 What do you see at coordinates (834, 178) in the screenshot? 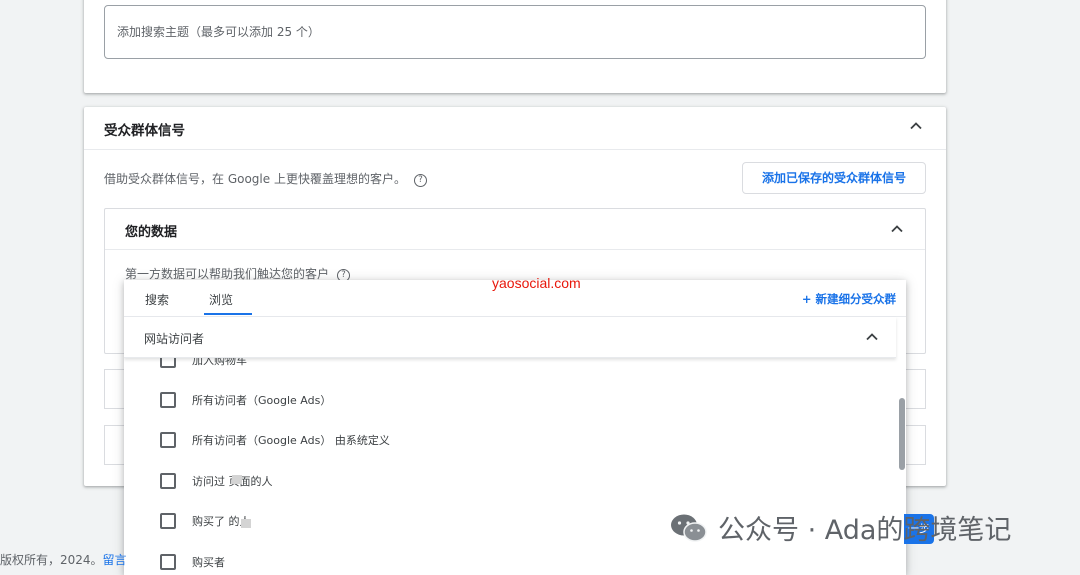
I see `add-saved-signal-button: 添加已保存的受众群体信号` at bounding box center [834, 178].